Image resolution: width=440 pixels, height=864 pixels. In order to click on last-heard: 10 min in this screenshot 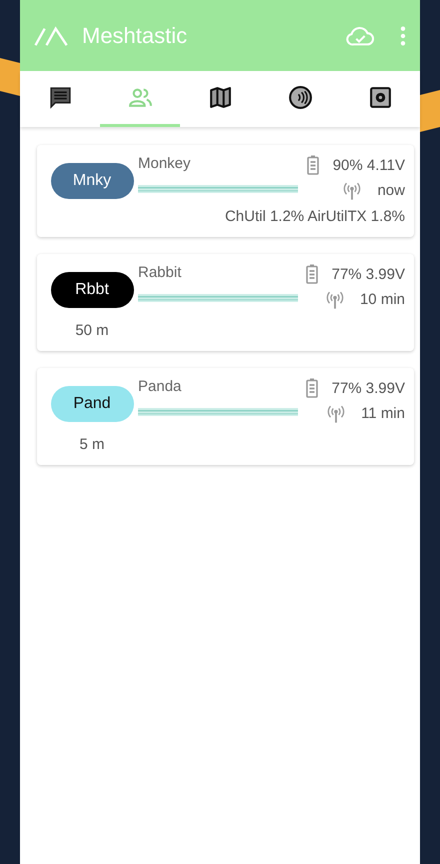, I will do `click(382, 299)`.